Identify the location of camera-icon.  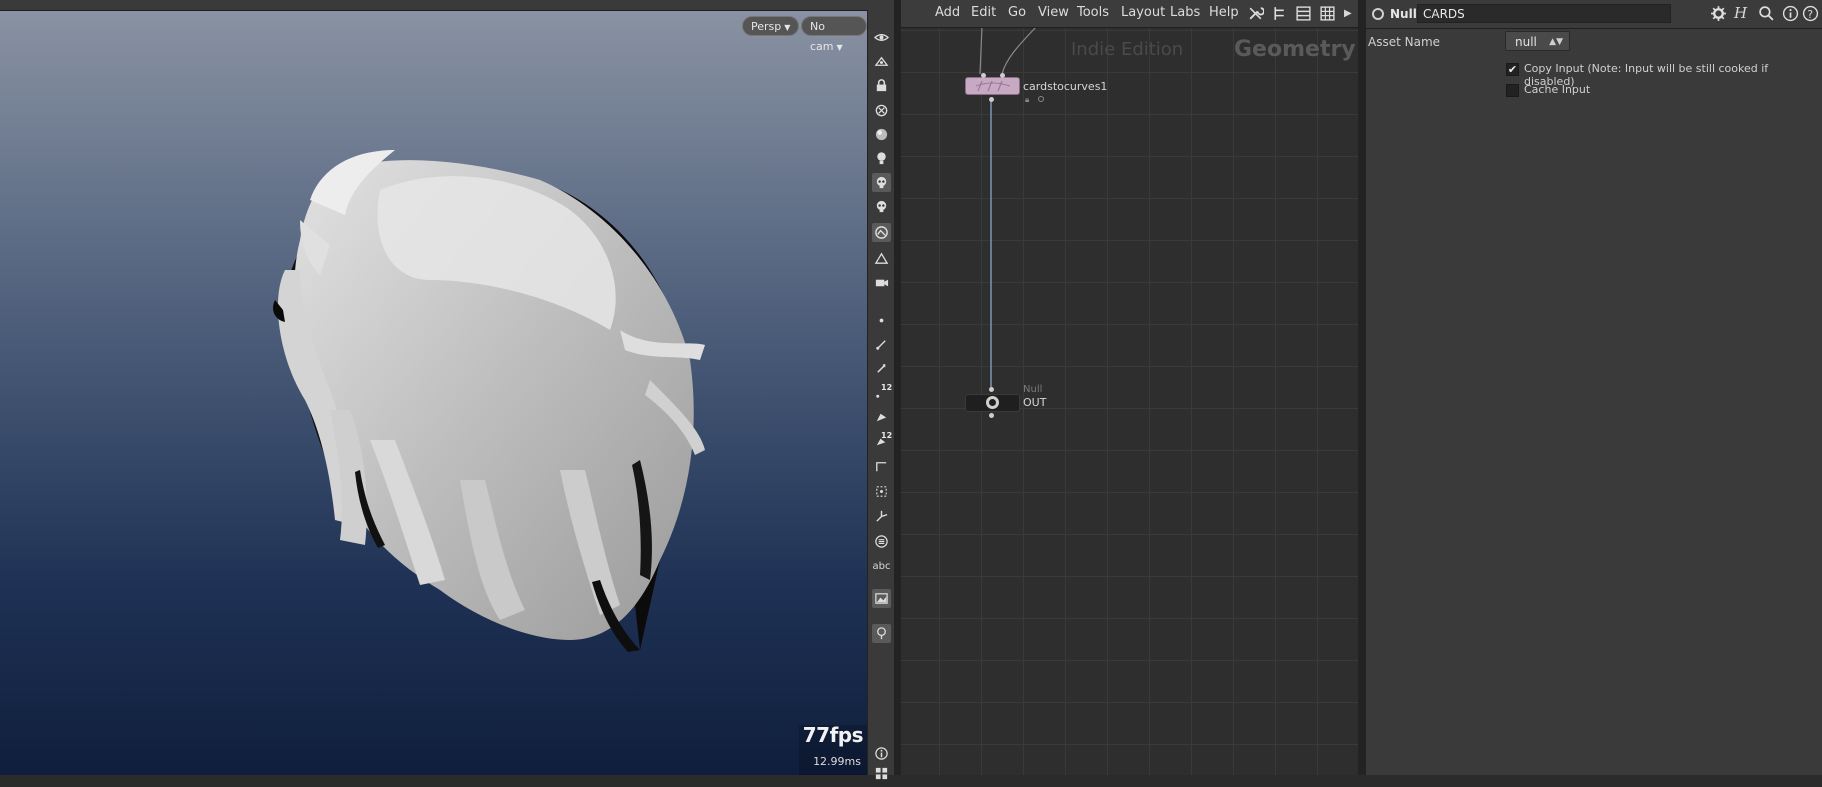
(881, 282).